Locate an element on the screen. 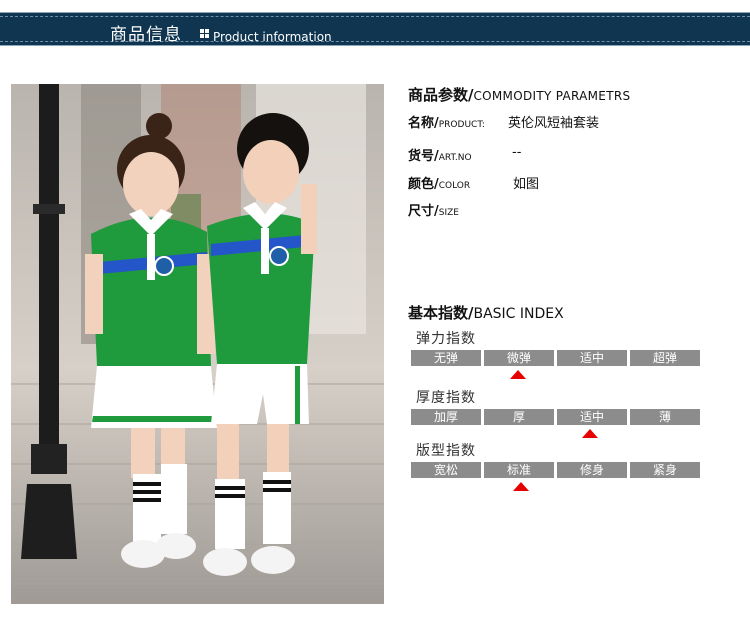 The height and width of the screenshot is (624, 750). elasticity-scale: 无弹 微弹 适中 超弹 is located at coordinates (555, 359).